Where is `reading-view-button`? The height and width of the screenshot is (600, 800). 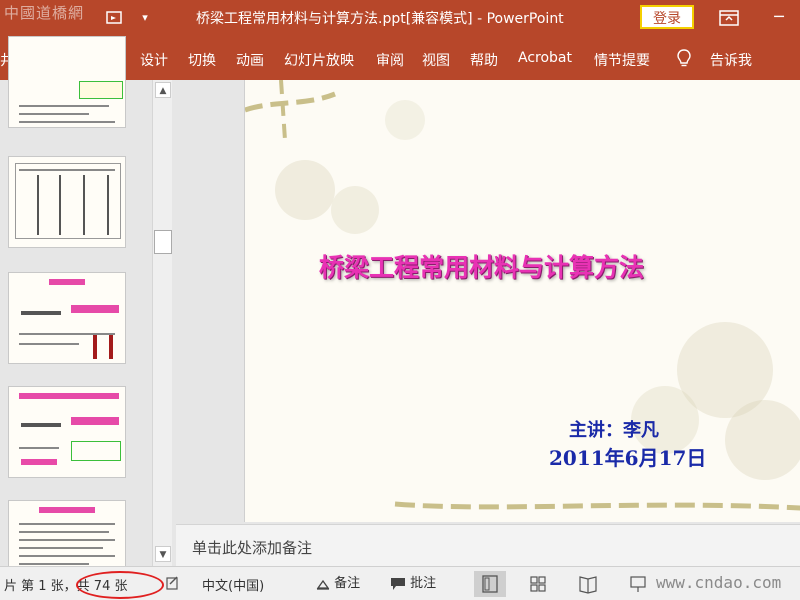 reading-view-button is located at coordinates (588, 584).